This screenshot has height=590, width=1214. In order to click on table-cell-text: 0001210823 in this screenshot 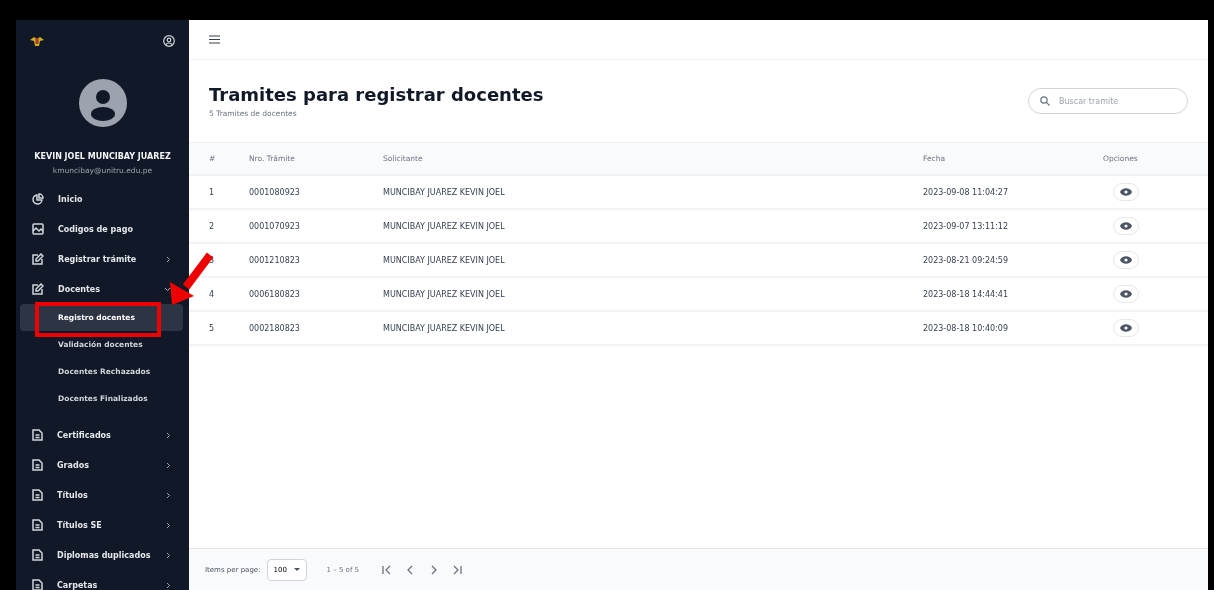, I will do `click(275, 260)`.